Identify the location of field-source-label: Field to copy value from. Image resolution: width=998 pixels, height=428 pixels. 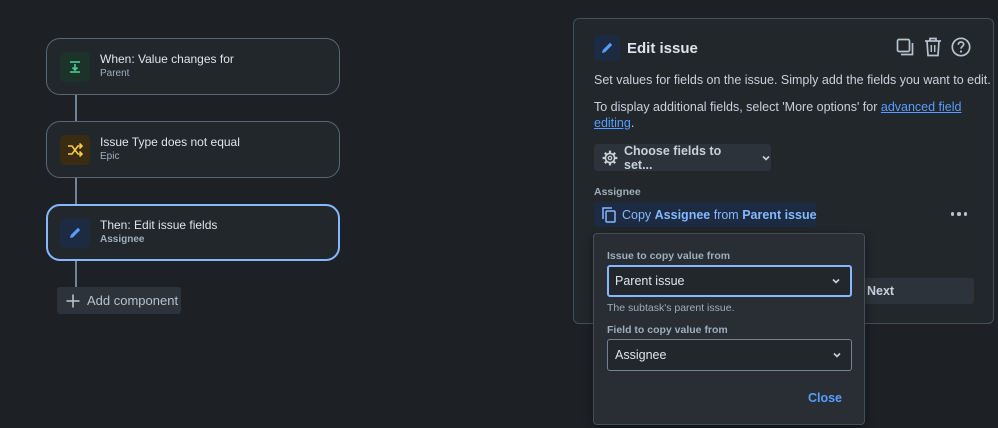
(667, 330).